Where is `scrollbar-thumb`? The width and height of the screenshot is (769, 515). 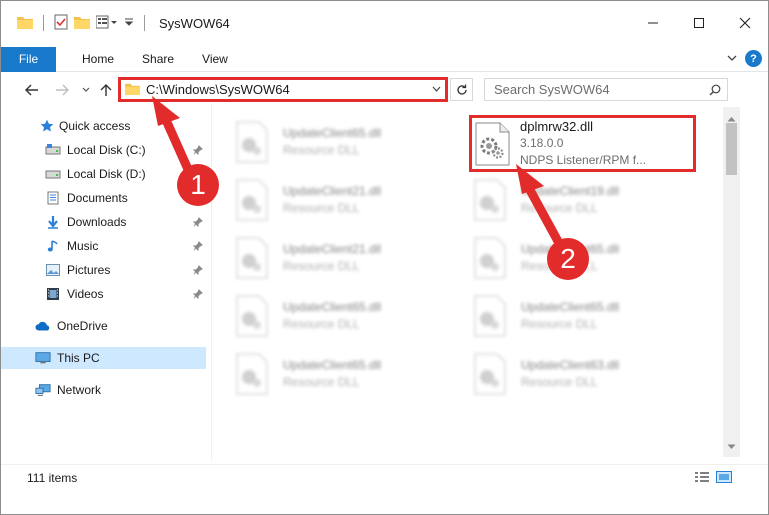
scrollbar-thumb is located at coordinates (731, 149).